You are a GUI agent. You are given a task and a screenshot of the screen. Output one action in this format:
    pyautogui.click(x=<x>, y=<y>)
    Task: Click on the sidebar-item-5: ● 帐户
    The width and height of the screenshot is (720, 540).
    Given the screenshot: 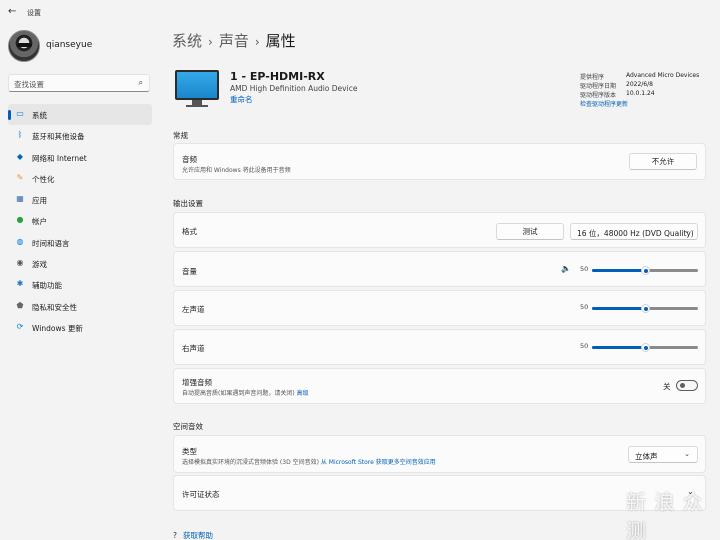 What is the action you would take?
    pyautogui.click(x=80, y=220)
    